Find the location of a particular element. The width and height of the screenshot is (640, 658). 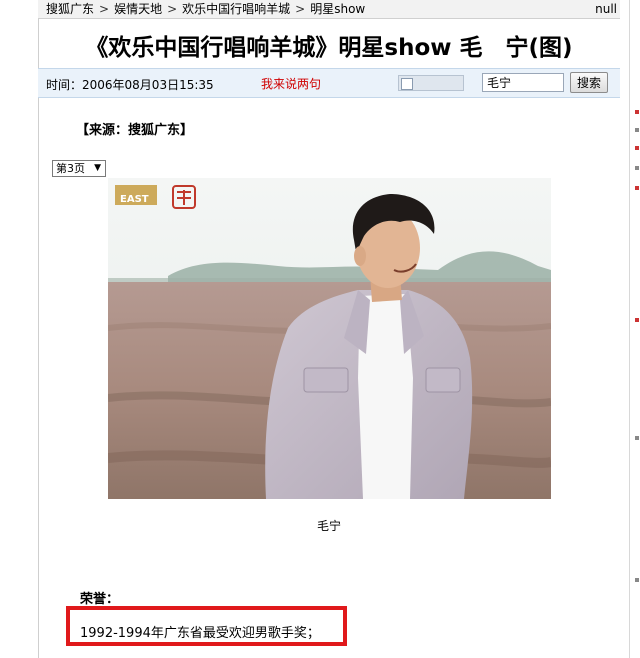

honor-item: 1992-1994年广东省最受欢迎男歌手奖； is located at coordinates (200, 633).